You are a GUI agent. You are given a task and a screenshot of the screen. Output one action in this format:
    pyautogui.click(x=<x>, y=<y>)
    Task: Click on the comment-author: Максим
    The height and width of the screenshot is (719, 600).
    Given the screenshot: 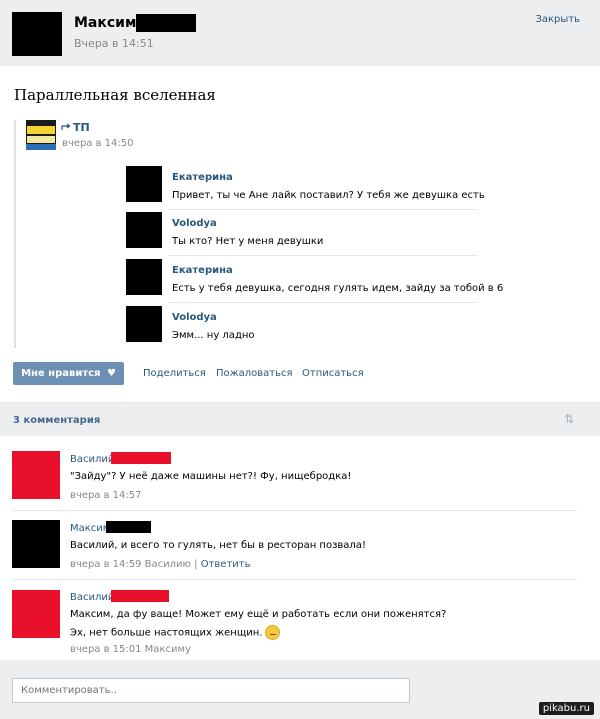 What is the action you would take?
    pyautogui.click(x=90, y=528)
    